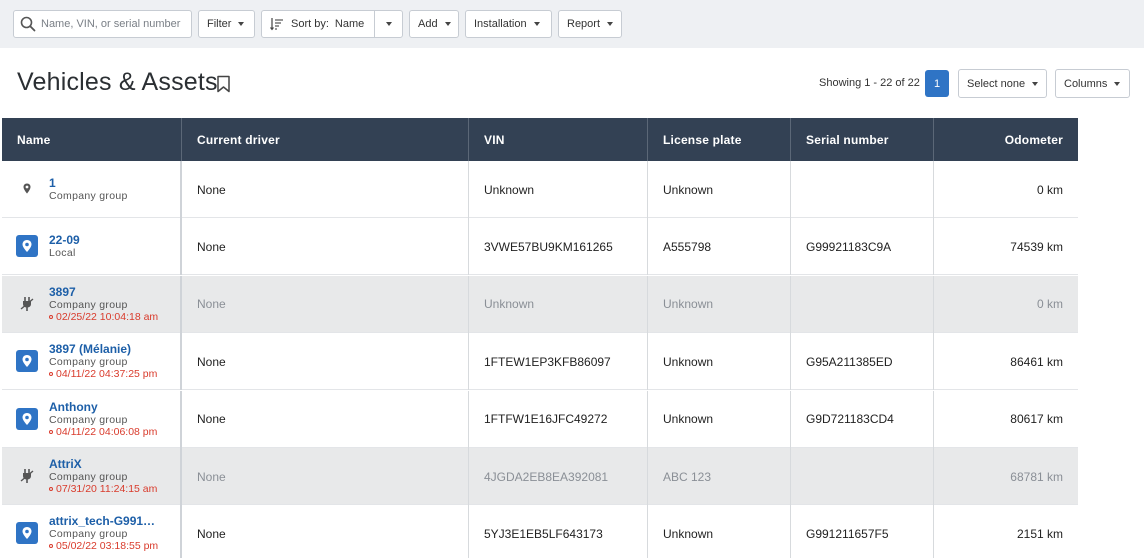  Describe the element at coordinates (92, 247) in the screenshot. I see `name-cell: 22-09 Local` at that location.